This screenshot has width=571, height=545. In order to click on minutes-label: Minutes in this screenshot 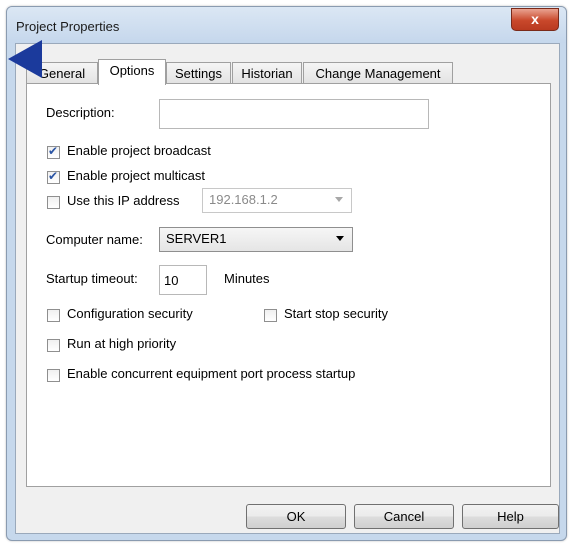, I will do `click(247, 278)`.